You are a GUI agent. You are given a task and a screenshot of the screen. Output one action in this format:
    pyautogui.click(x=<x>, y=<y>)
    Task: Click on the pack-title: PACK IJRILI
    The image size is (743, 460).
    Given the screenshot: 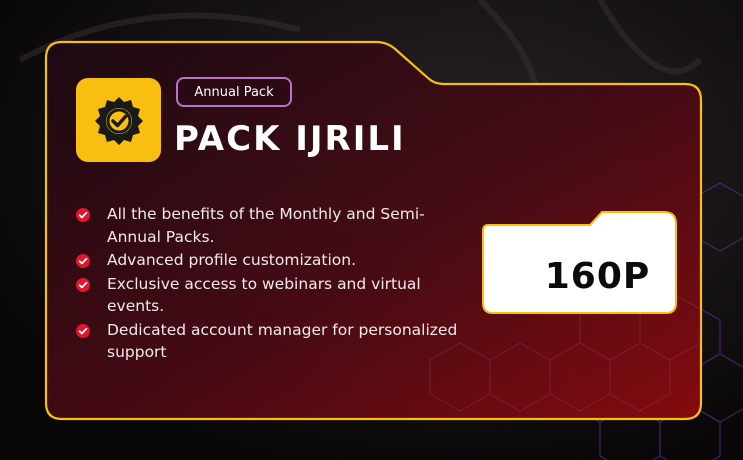 What is the action you would take?
    pyautogui.click(x=290, y=139)
    